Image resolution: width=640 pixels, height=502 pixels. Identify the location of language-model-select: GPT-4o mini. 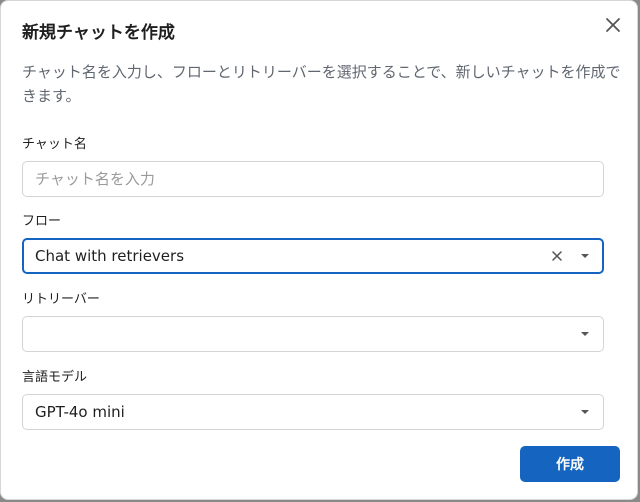
(313, 412).